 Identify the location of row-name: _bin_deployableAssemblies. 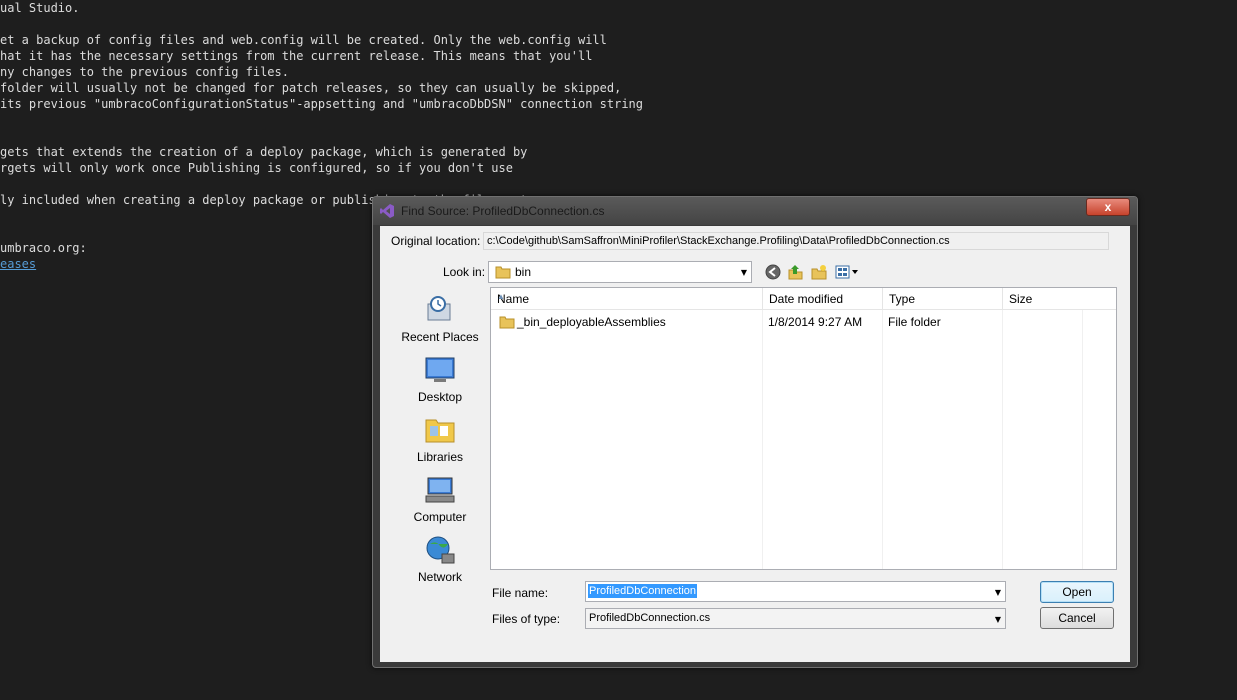
(591, 322).